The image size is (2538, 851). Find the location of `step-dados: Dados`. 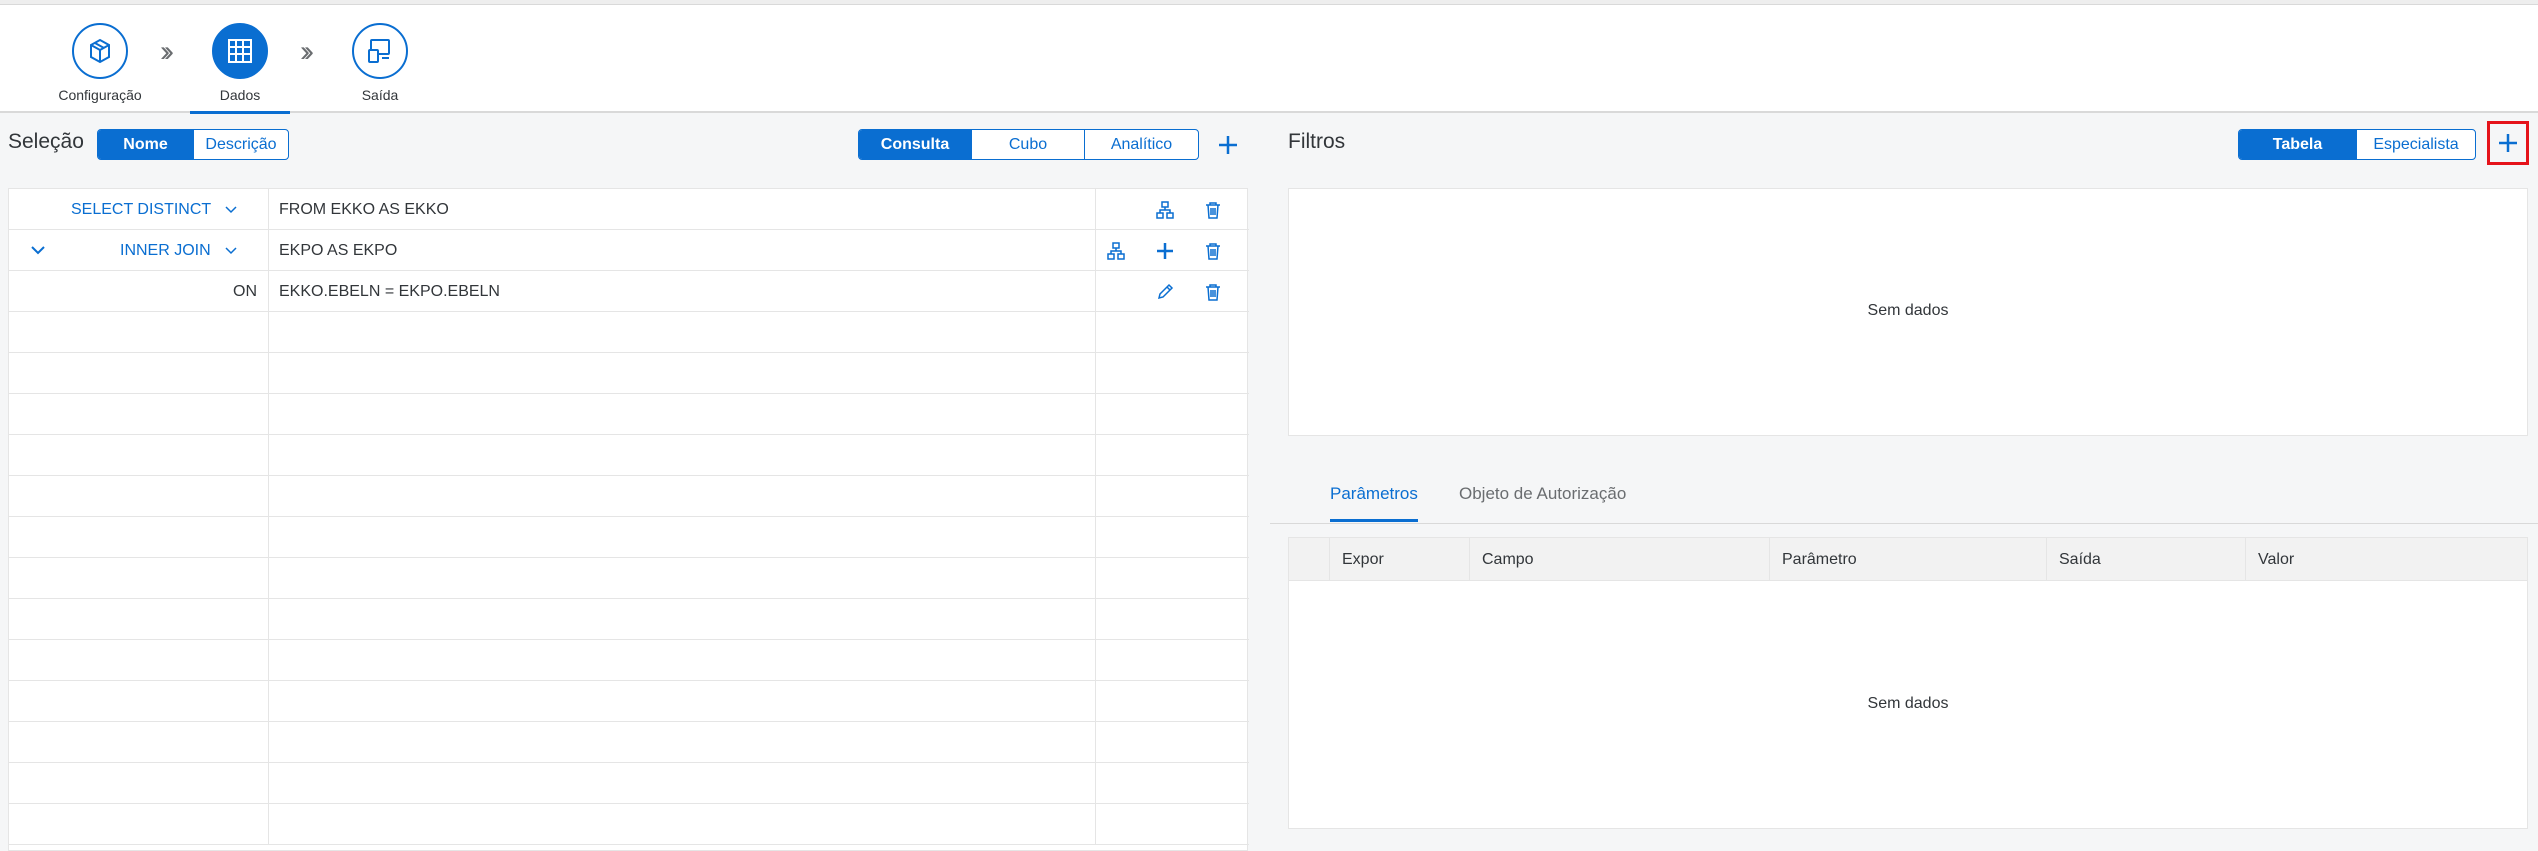

step-dados: Dados is located at coordinates (240, 68).